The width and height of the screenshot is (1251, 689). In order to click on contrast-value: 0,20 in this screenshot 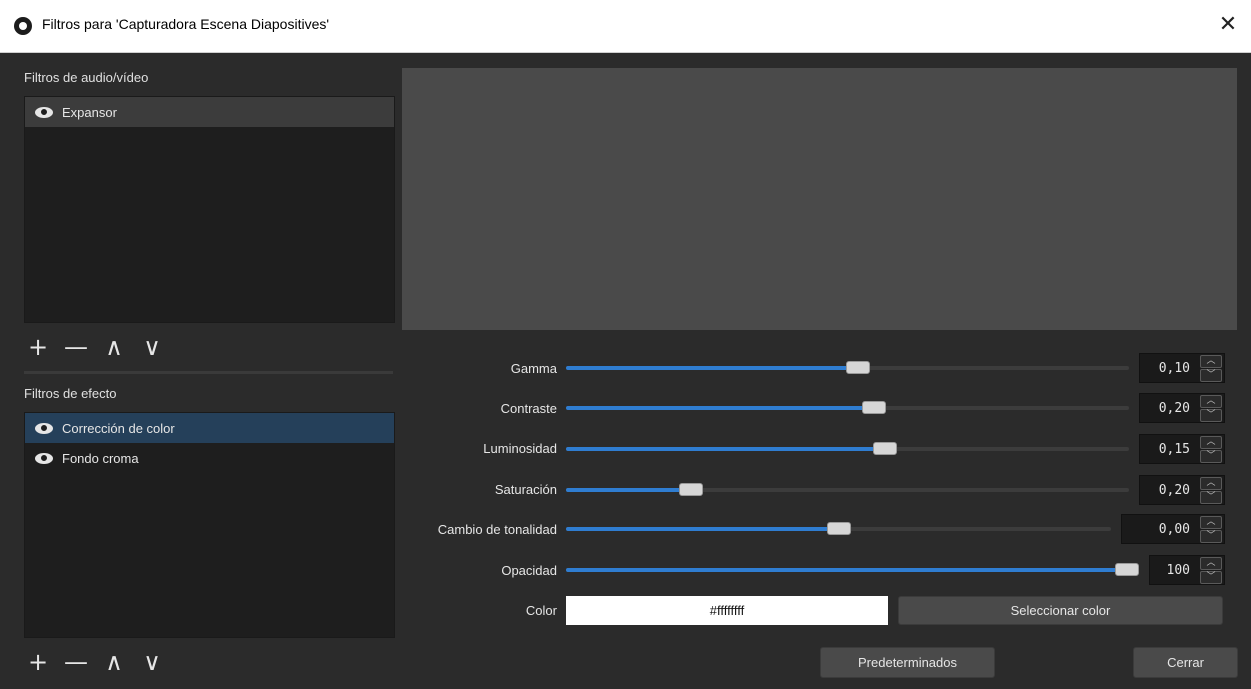, I will do `click(1174, 408)`.